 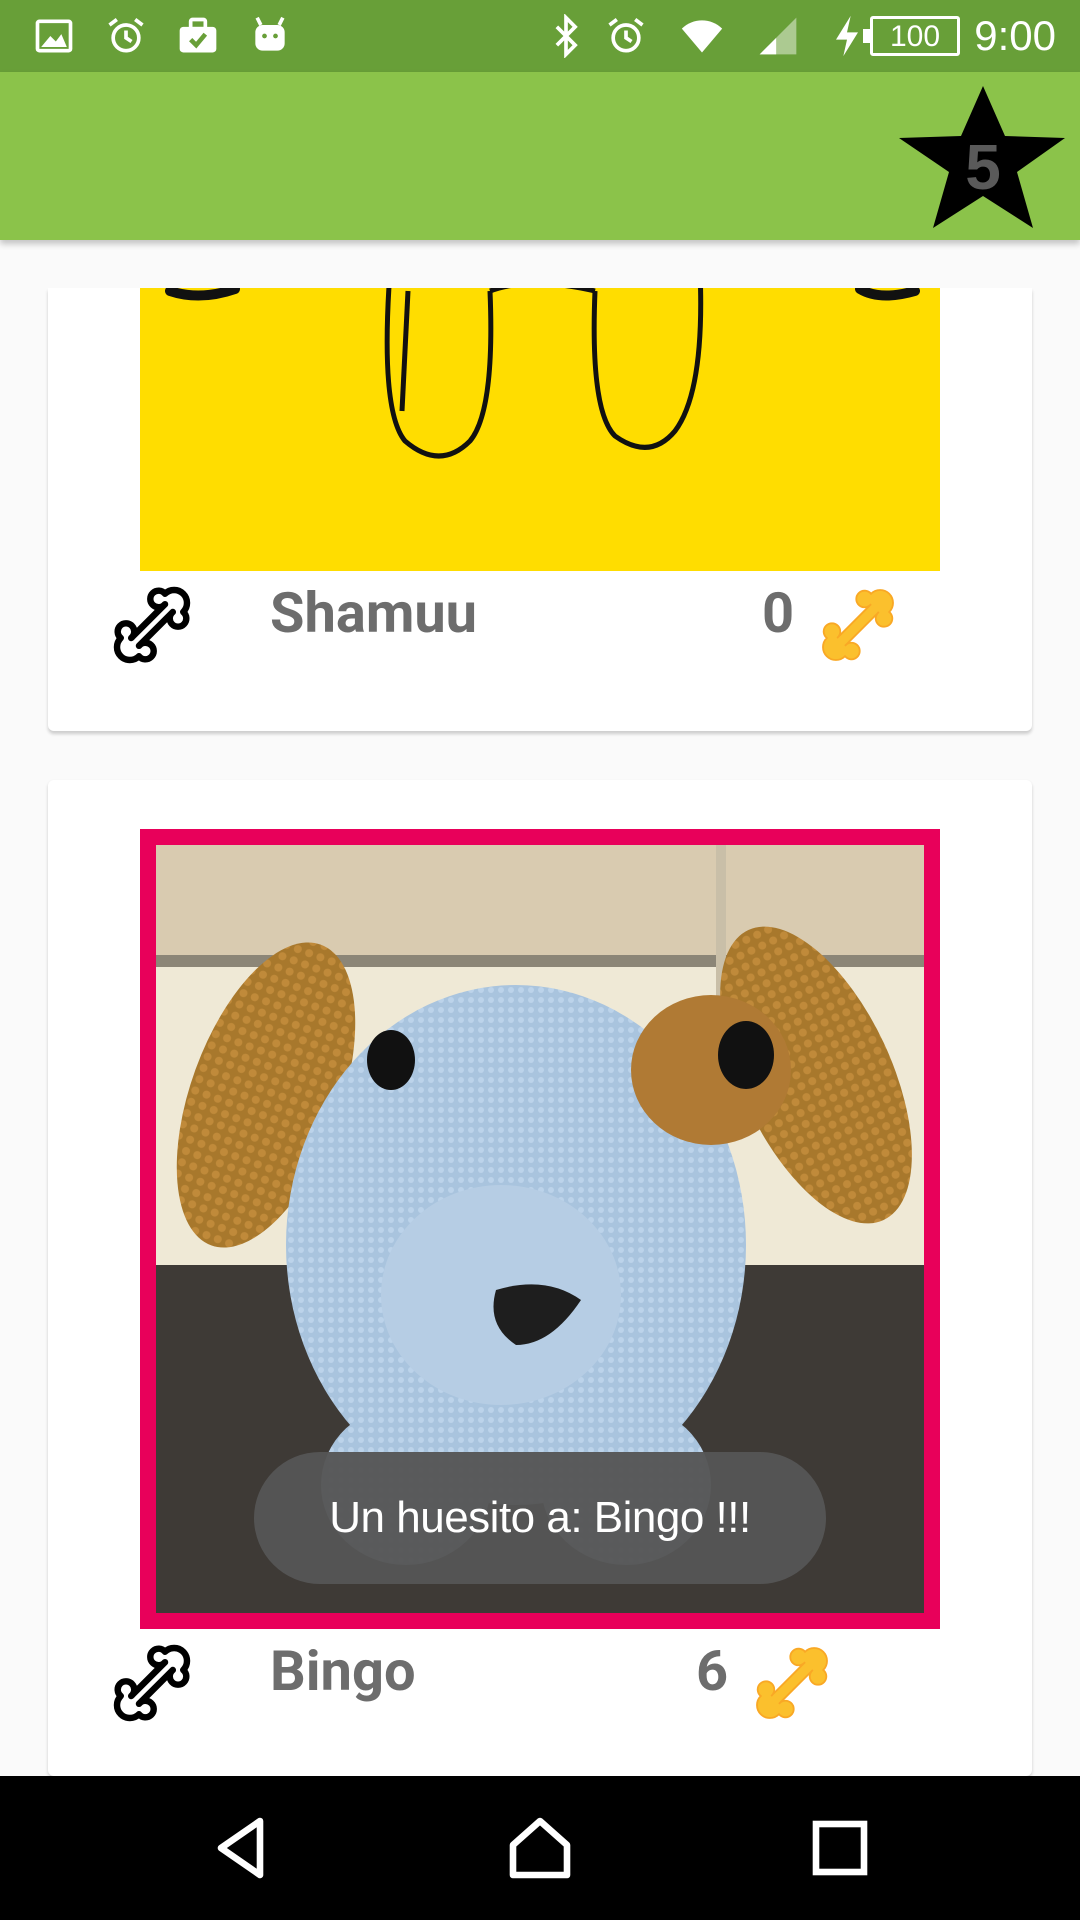 I want to click on bluetooth-icon, so click(x=566, y=36).